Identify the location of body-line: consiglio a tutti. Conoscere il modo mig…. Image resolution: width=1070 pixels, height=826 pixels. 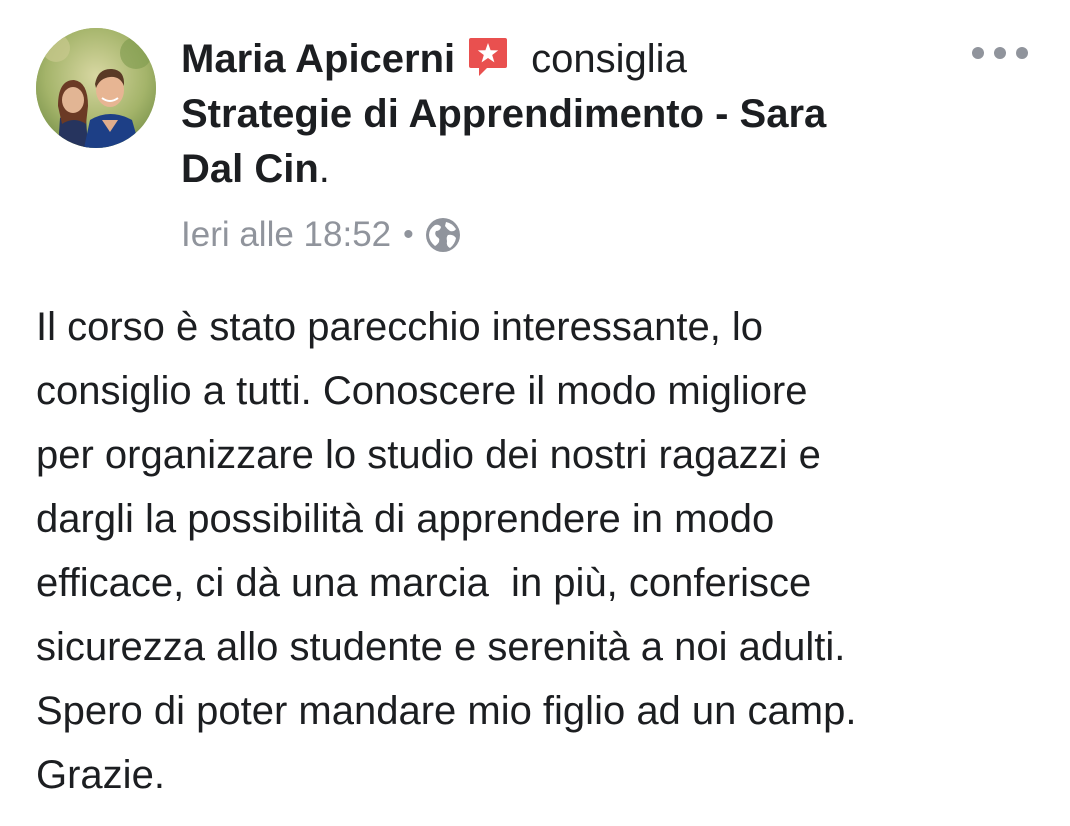
(422, 391).